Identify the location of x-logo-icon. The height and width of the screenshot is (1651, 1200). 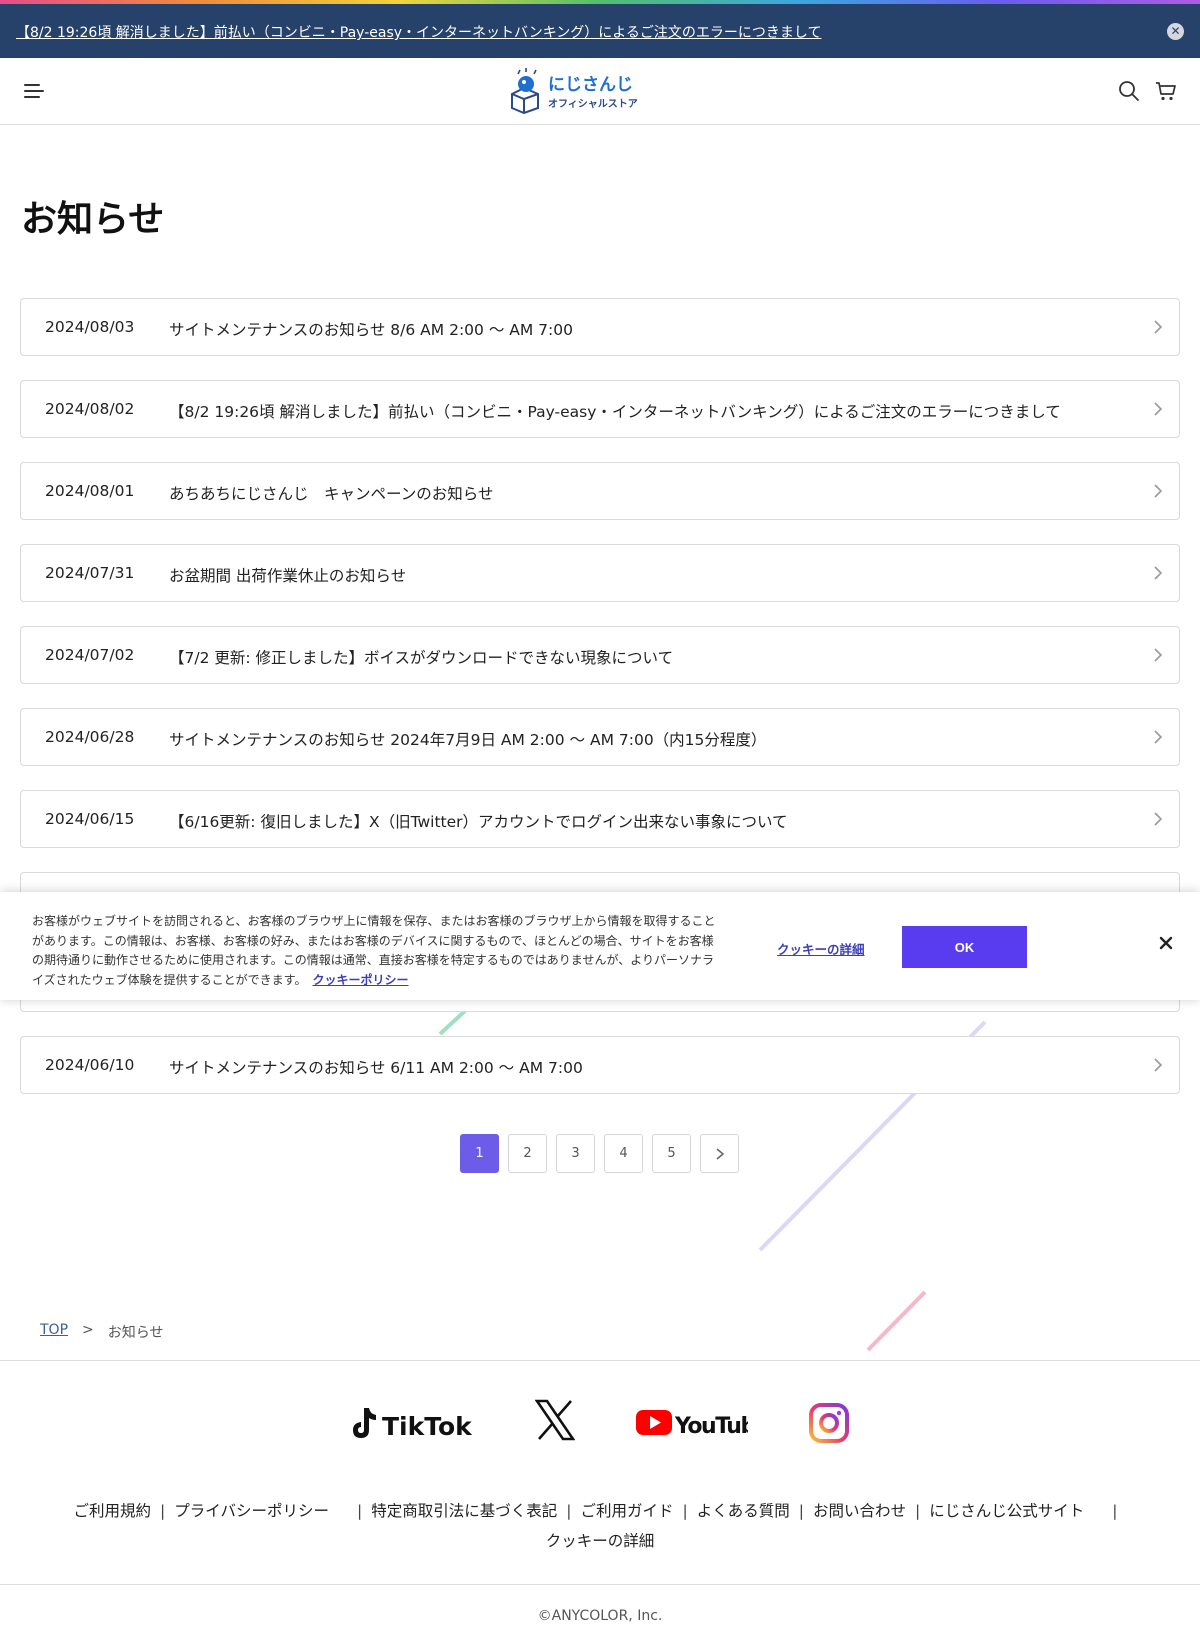
(555, 1420).